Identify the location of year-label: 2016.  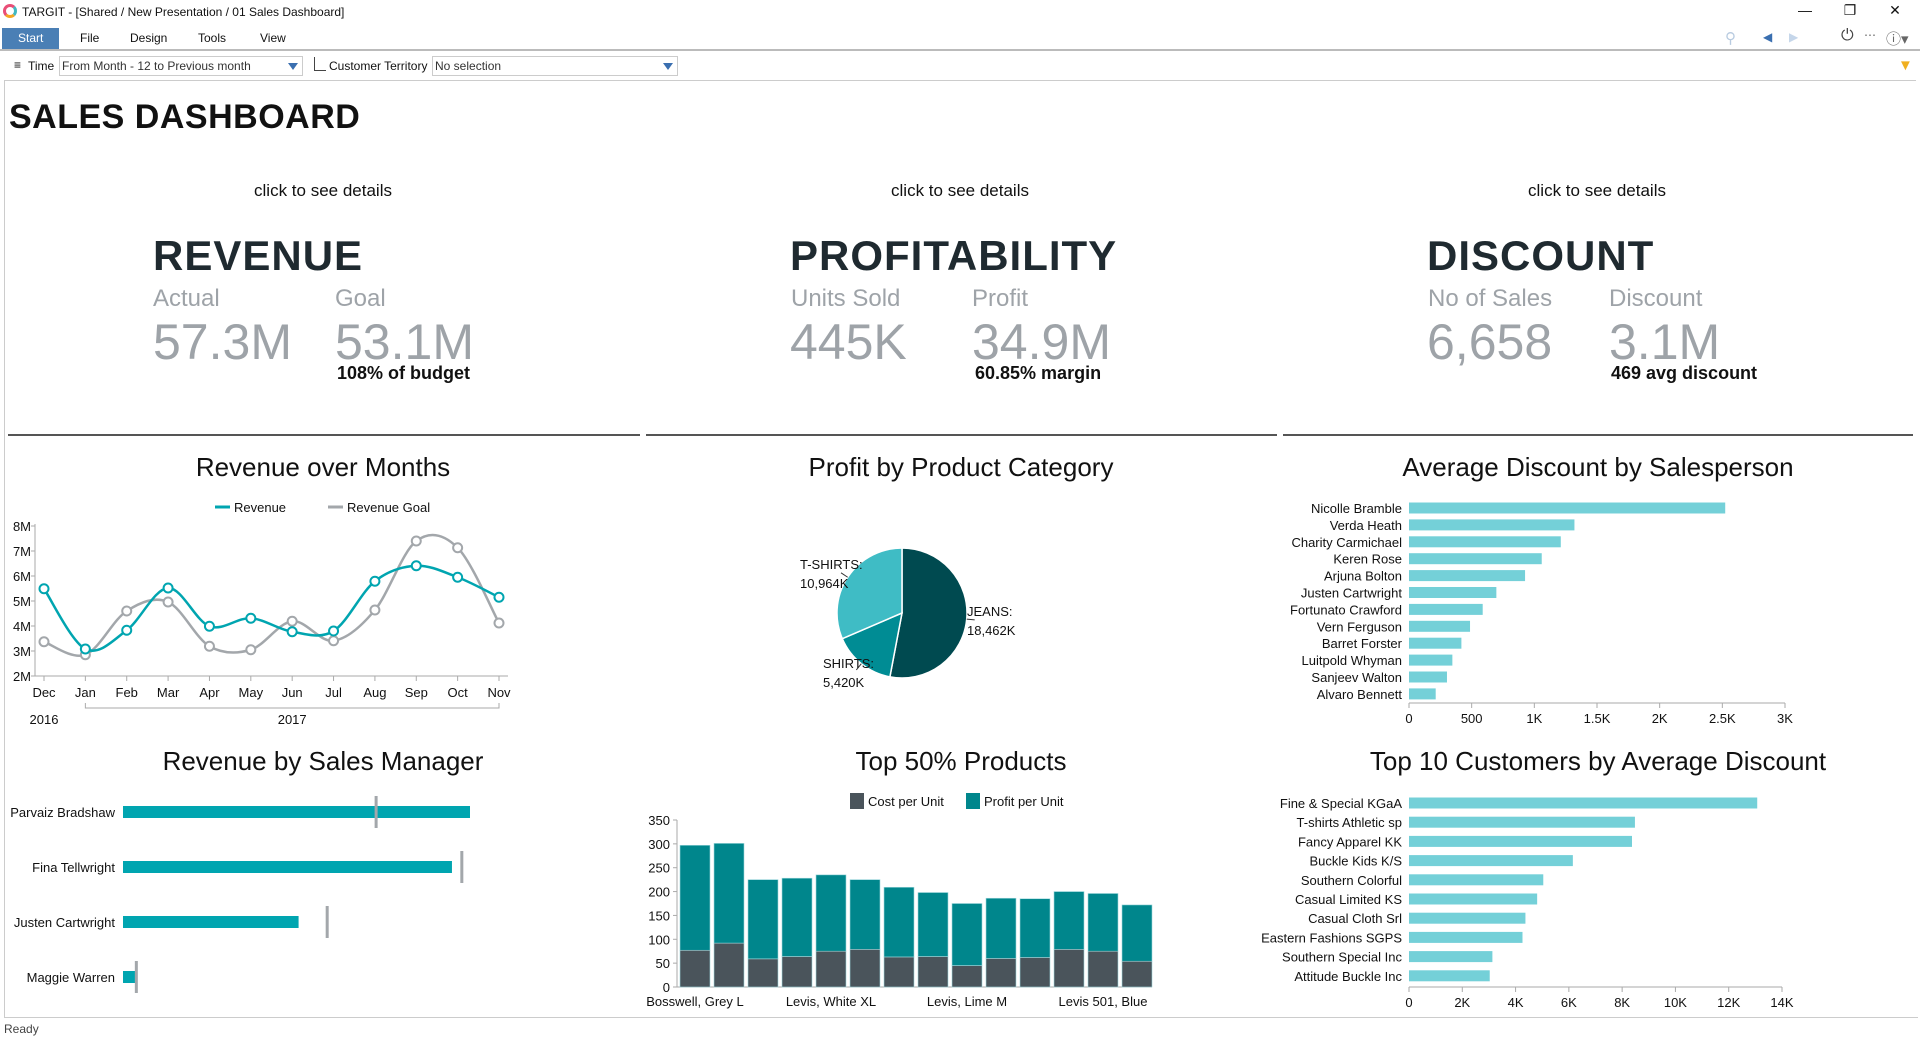
(44, 719).